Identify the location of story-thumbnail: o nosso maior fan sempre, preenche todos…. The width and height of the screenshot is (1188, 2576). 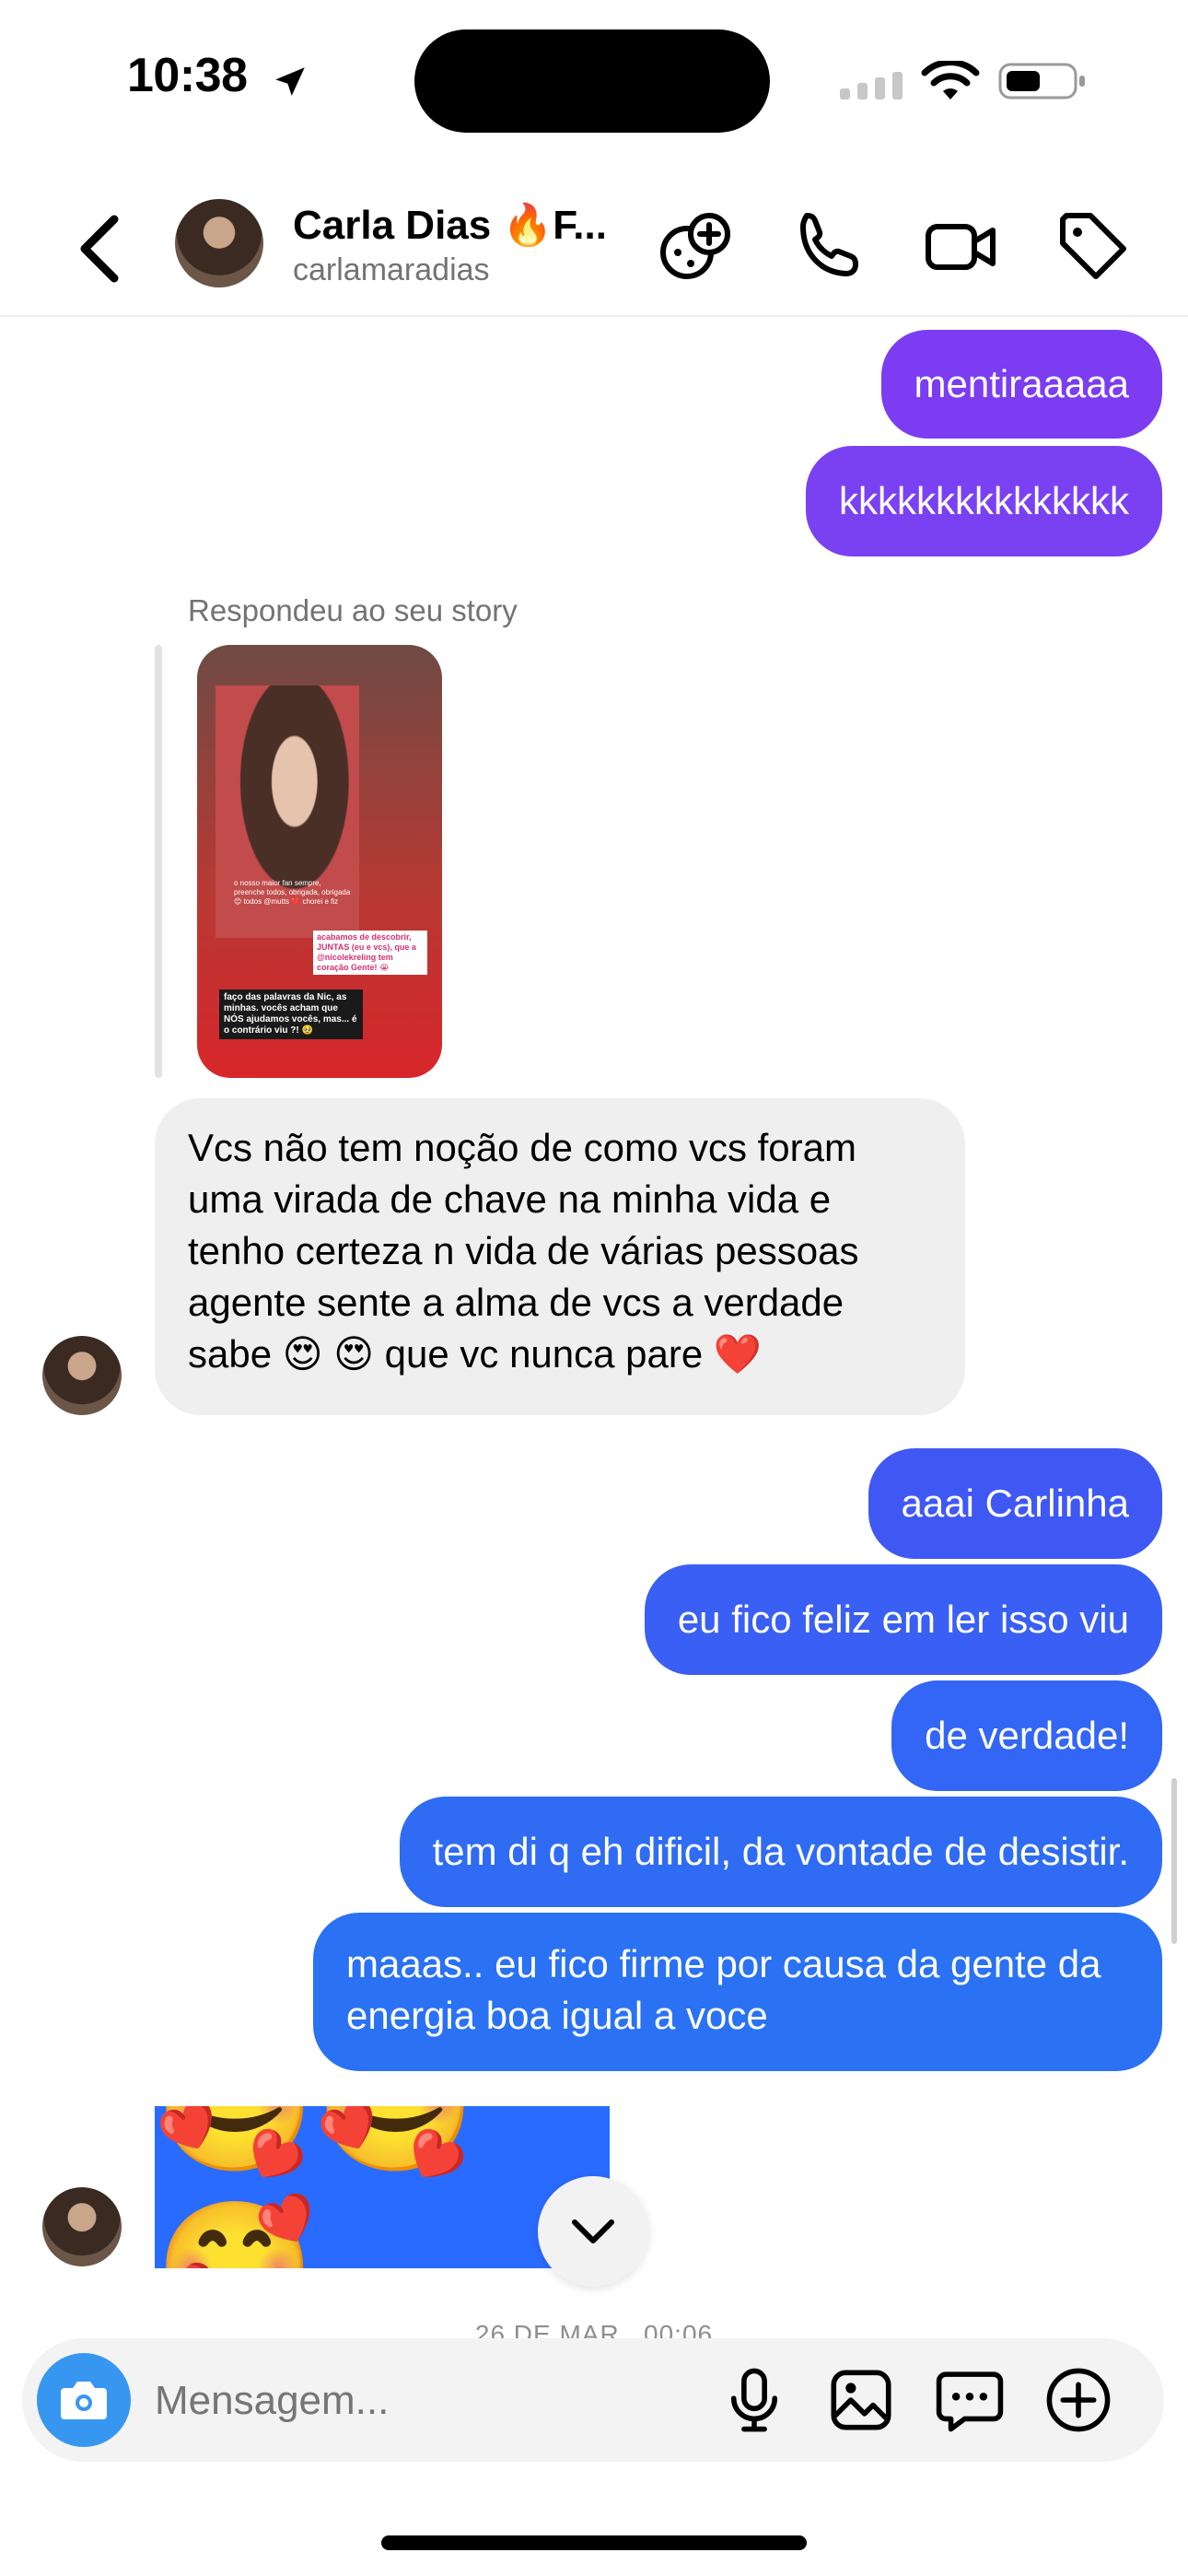
(319, 861).